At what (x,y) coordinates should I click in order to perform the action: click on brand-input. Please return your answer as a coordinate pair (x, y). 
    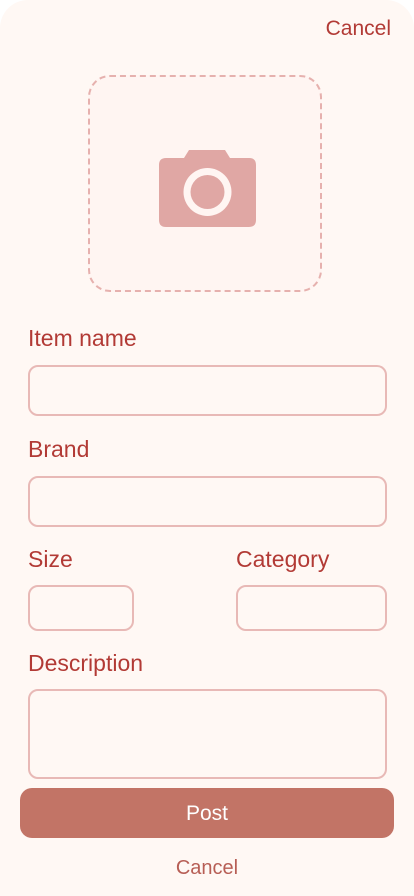
    Looking at the image, I should click on (207, 501).